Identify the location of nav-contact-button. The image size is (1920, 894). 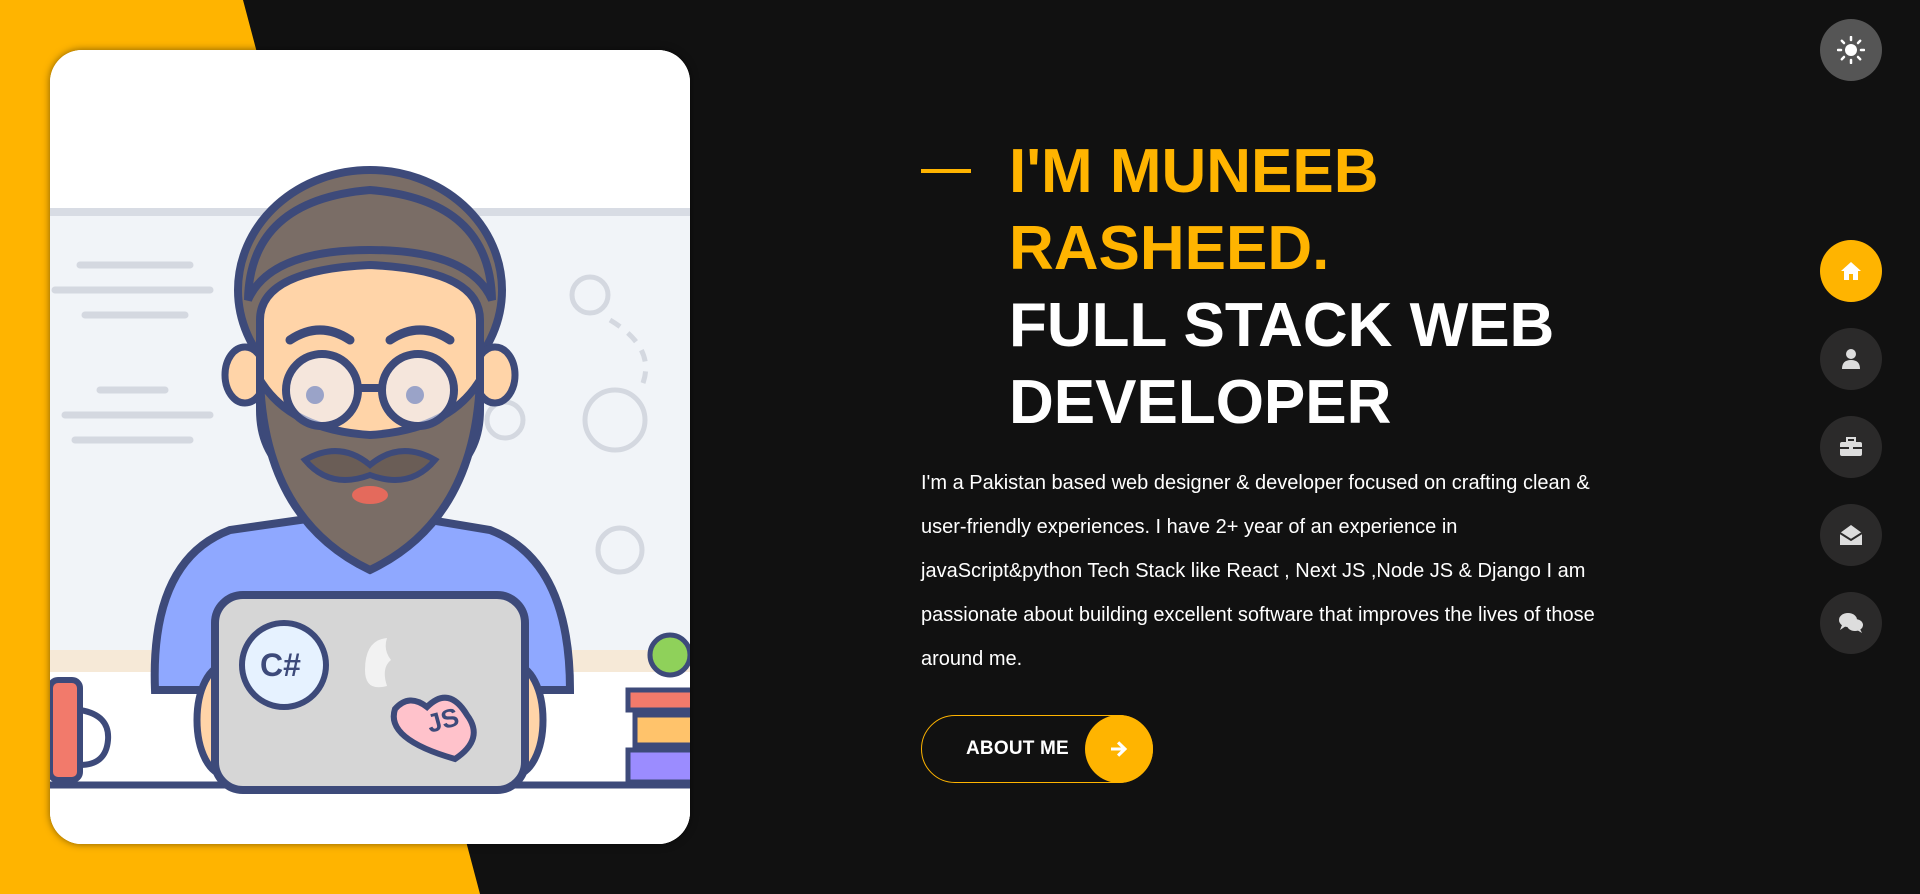
(1851, 535).